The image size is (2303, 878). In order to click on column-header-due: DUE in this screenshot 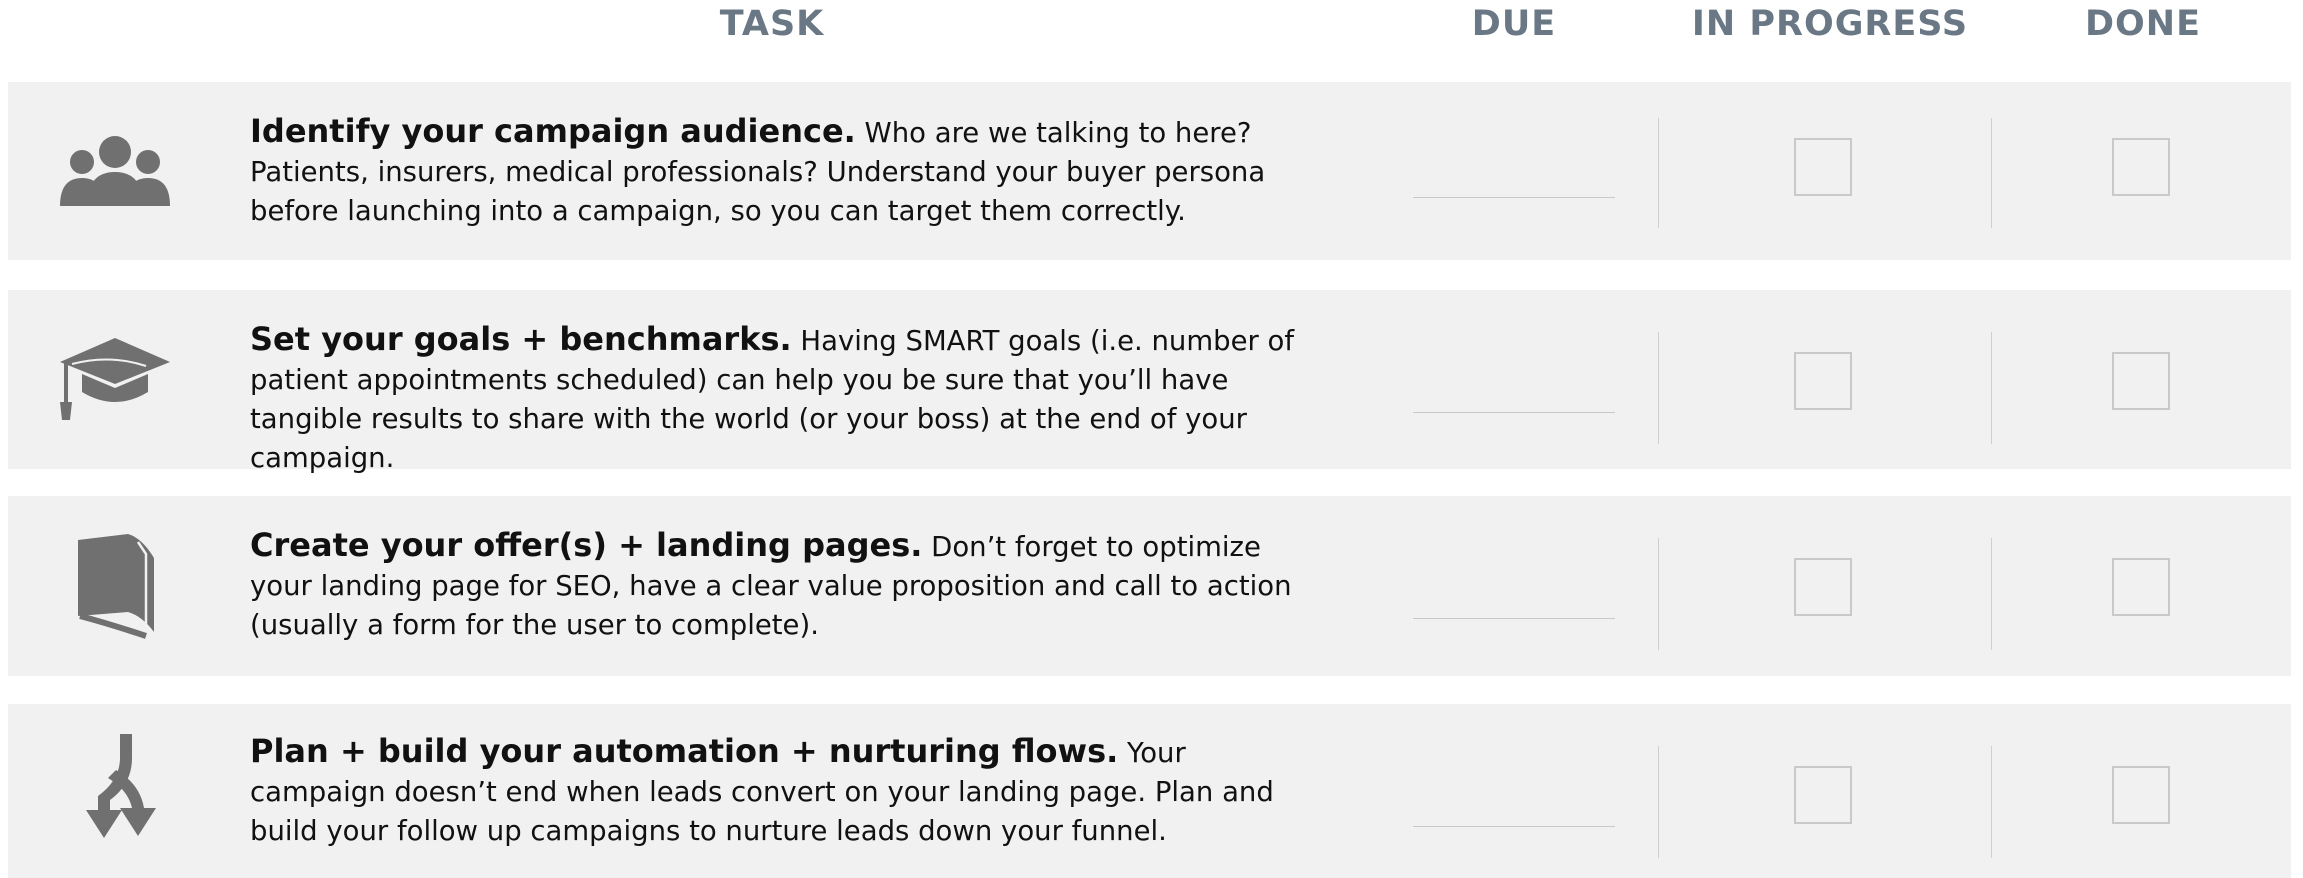, I will do `click(1514, 24)`.